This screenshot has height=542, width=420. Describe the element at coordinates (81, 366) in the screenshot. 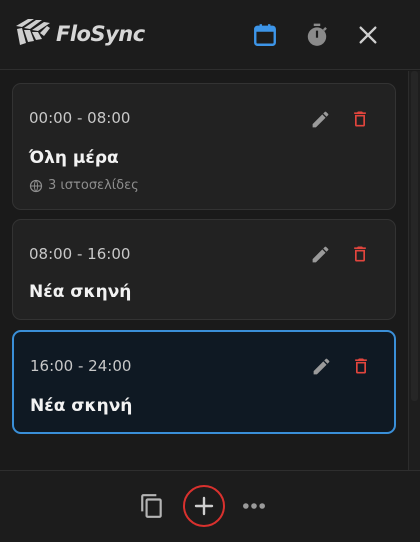

I see `scene-time: 16:00 - 24:00` at that location.